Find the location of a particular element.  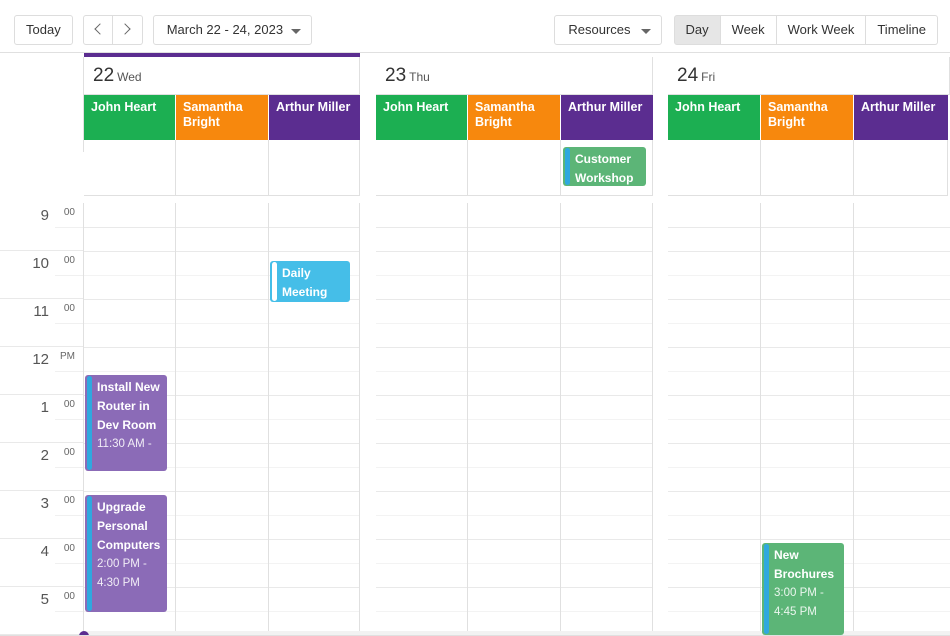

date-number: 22 is located at coordinates (104, 75).